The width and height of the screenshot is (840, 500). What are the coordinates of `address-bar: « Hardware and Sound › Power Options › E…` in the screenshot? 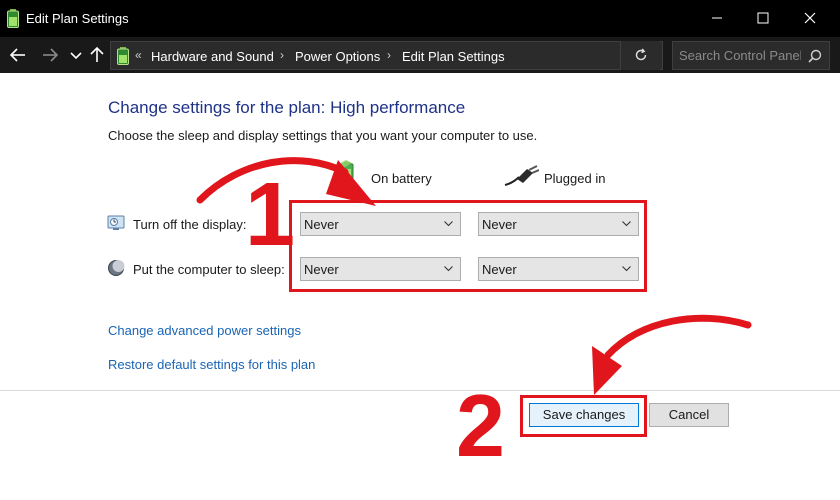 It's located at (386, 55).